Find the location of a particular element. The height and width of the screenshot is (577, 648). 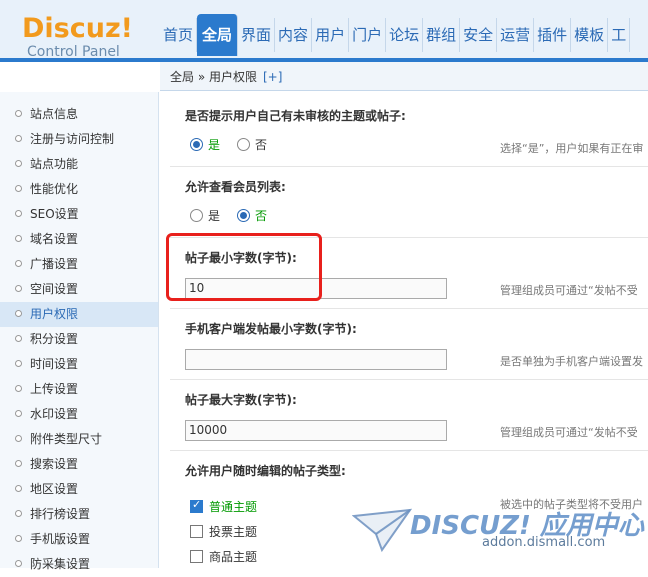

sidebar-item-label: 站点信息 is located at coordinates (54, 114).